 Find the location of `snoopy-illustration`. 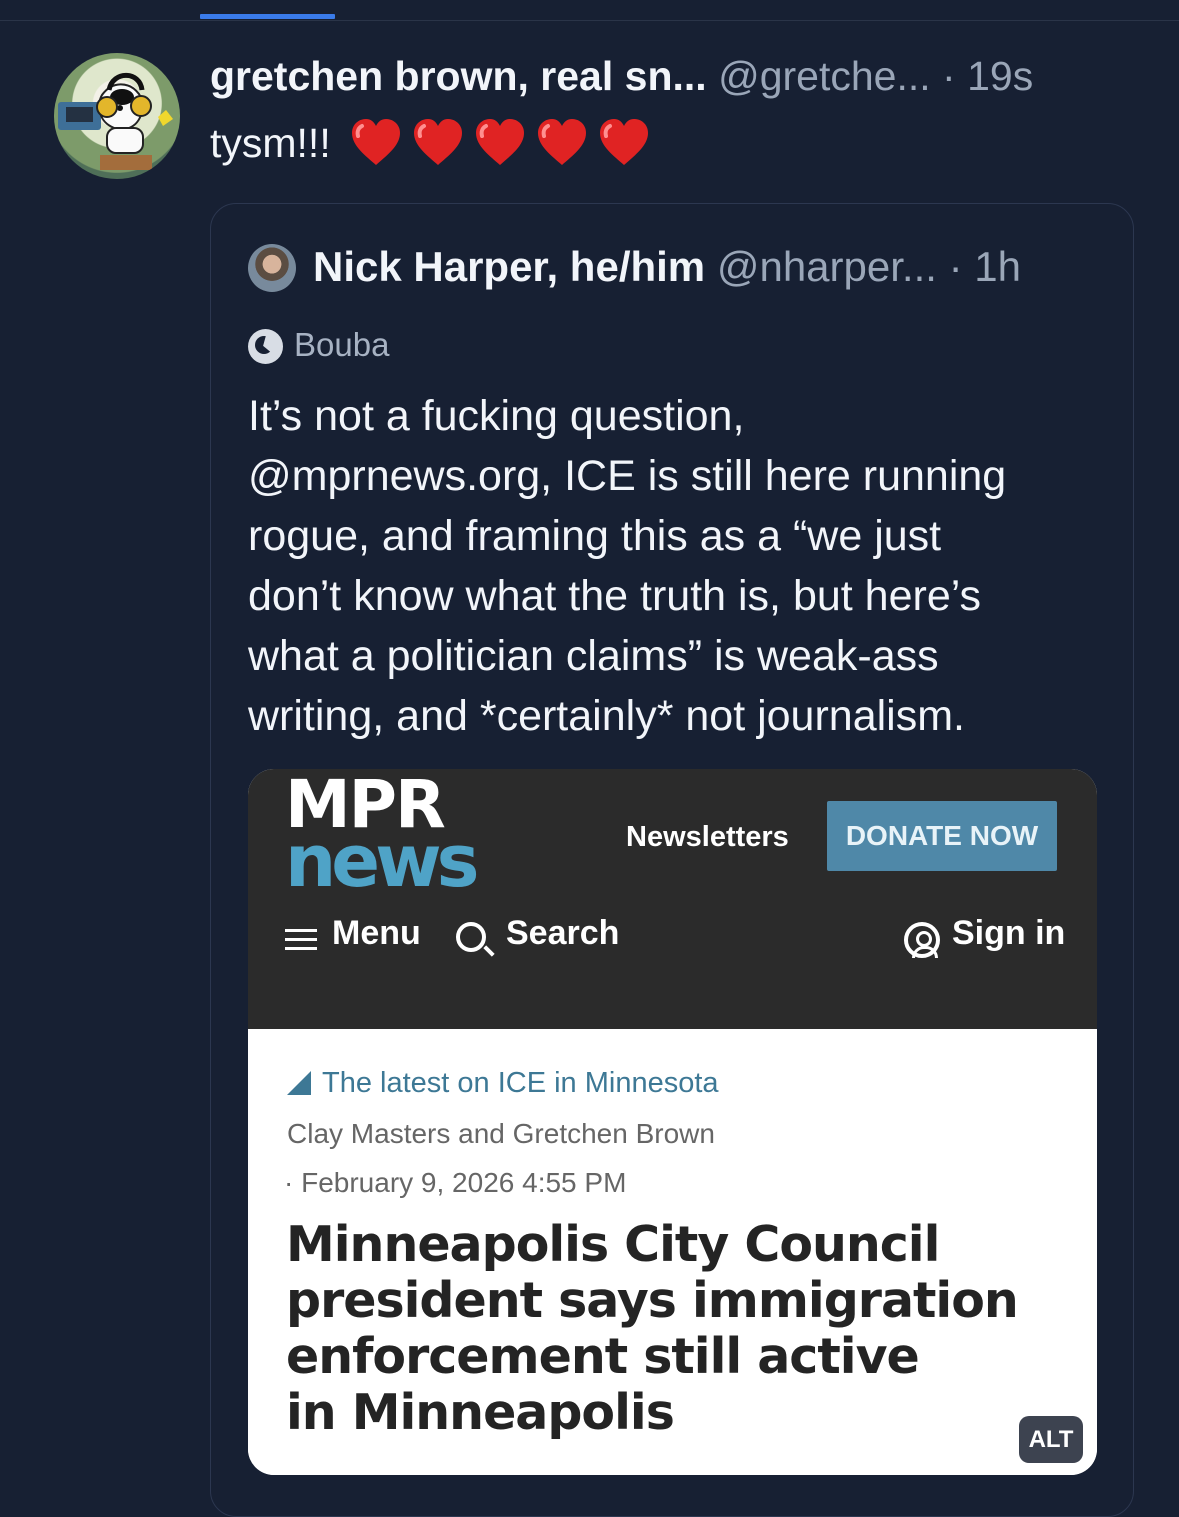

snoopy-illustration is located at coordinates (115, 121).